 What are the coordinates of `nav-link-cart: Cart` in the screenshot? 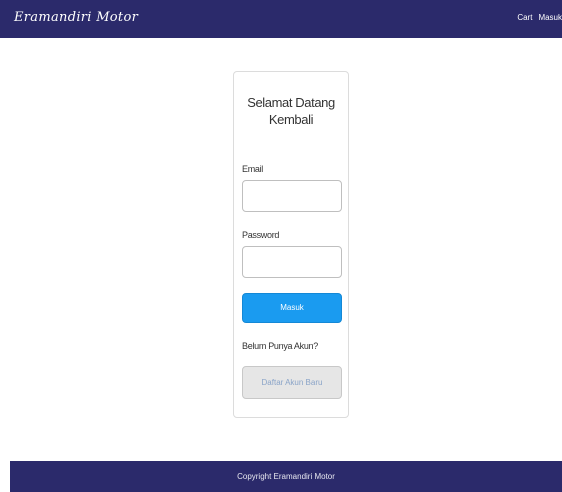 It's located at (524, 17).